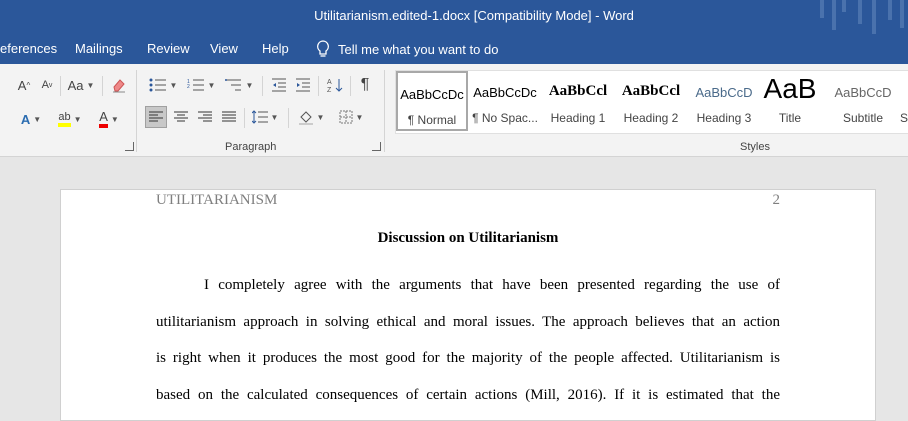 This screenshot has height=421, width=908. I want to click on grow-font-button: A ^, so click(24, 85).